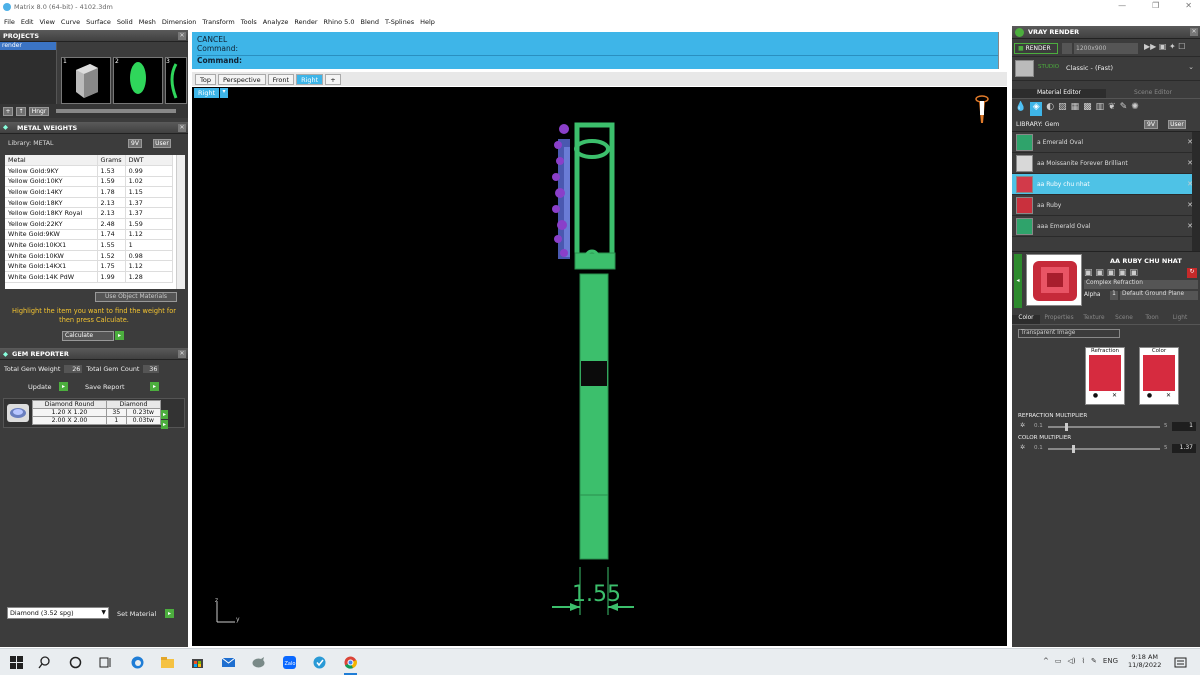 The width and height of the screenshot is (1200, 675). What do you see at coordinates (147, 22) in the screenshot?
I see `menu-mesh: Mesh` at bounding box center [147, 22].